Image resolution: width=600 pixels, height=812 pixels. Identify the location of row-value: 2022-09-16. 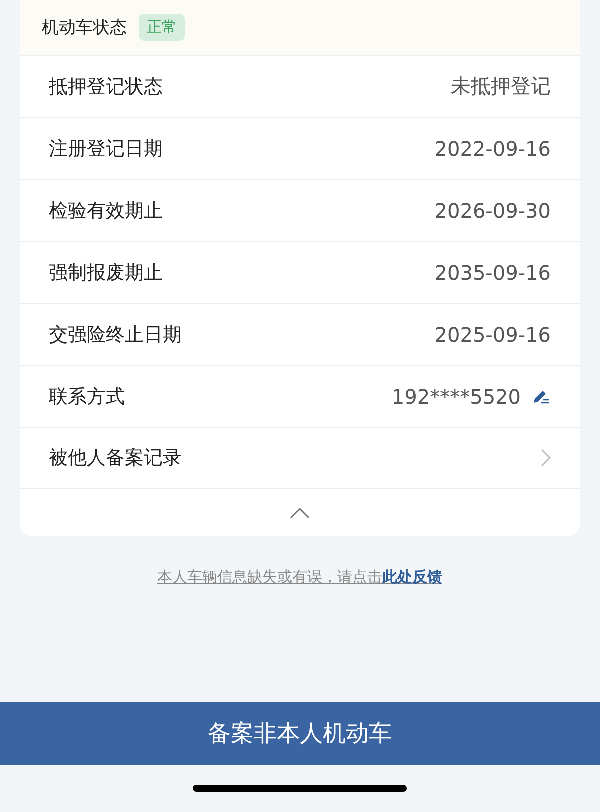
(492, 148).